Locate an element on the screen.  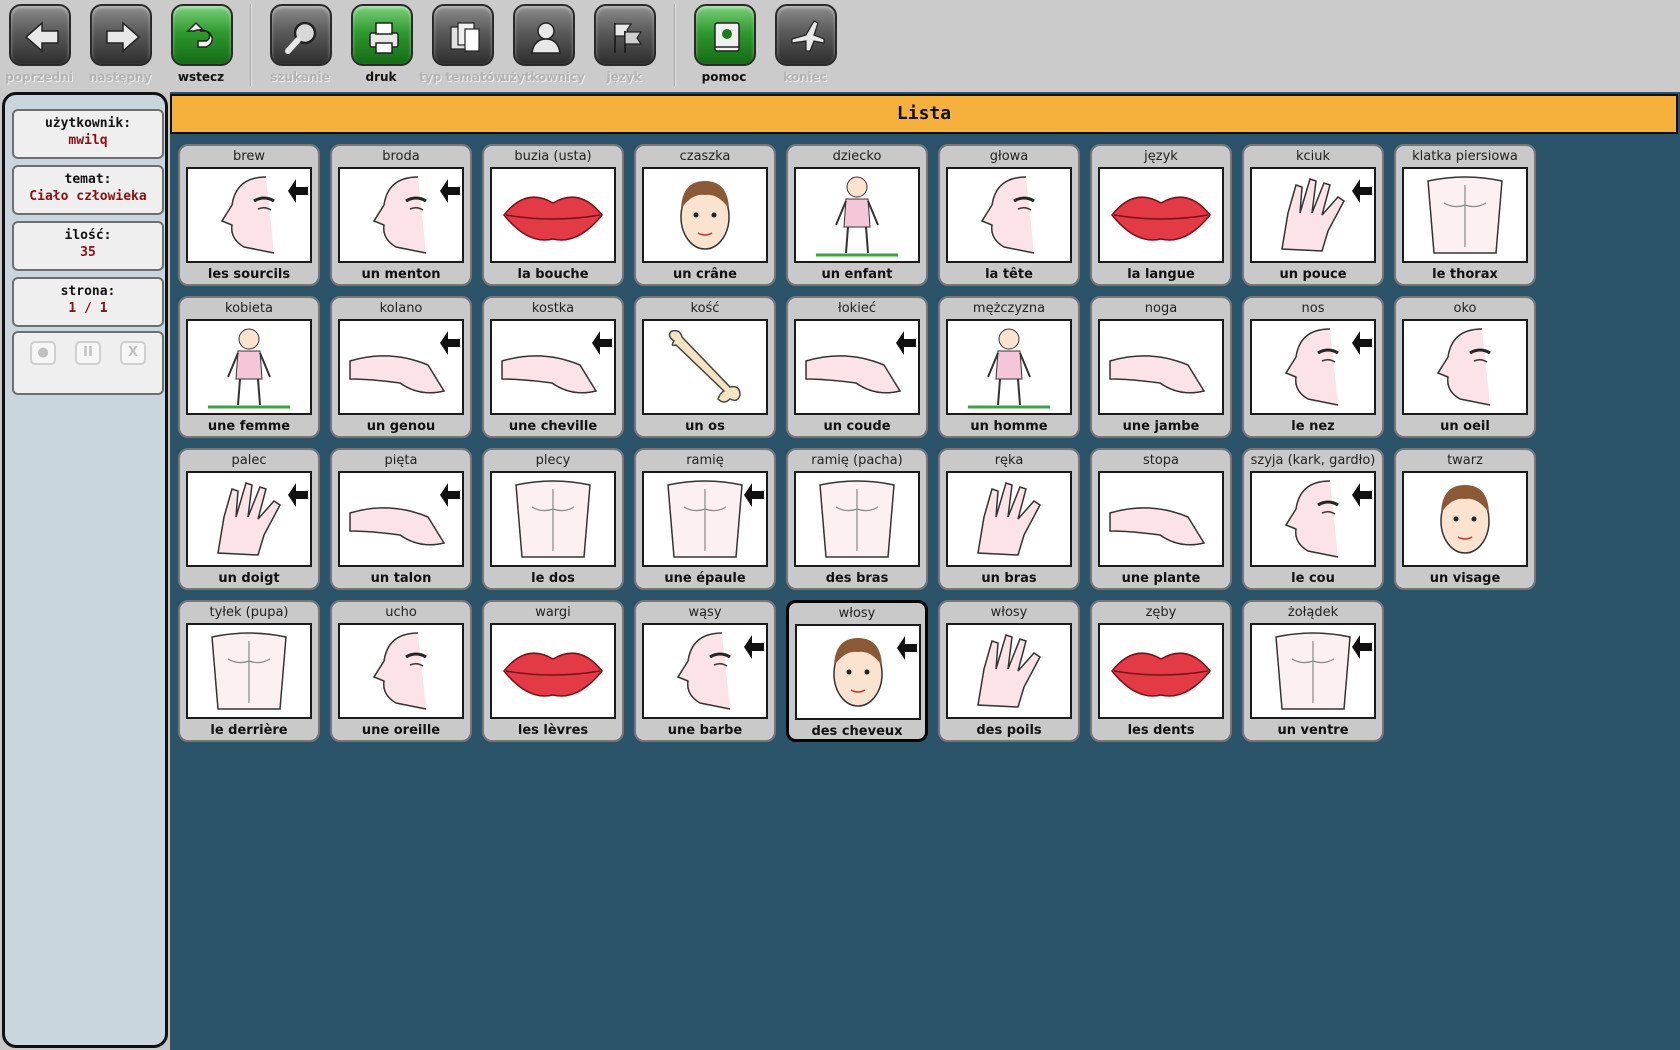
word-card: ręka un bras is located at coordinates (1009, 519).